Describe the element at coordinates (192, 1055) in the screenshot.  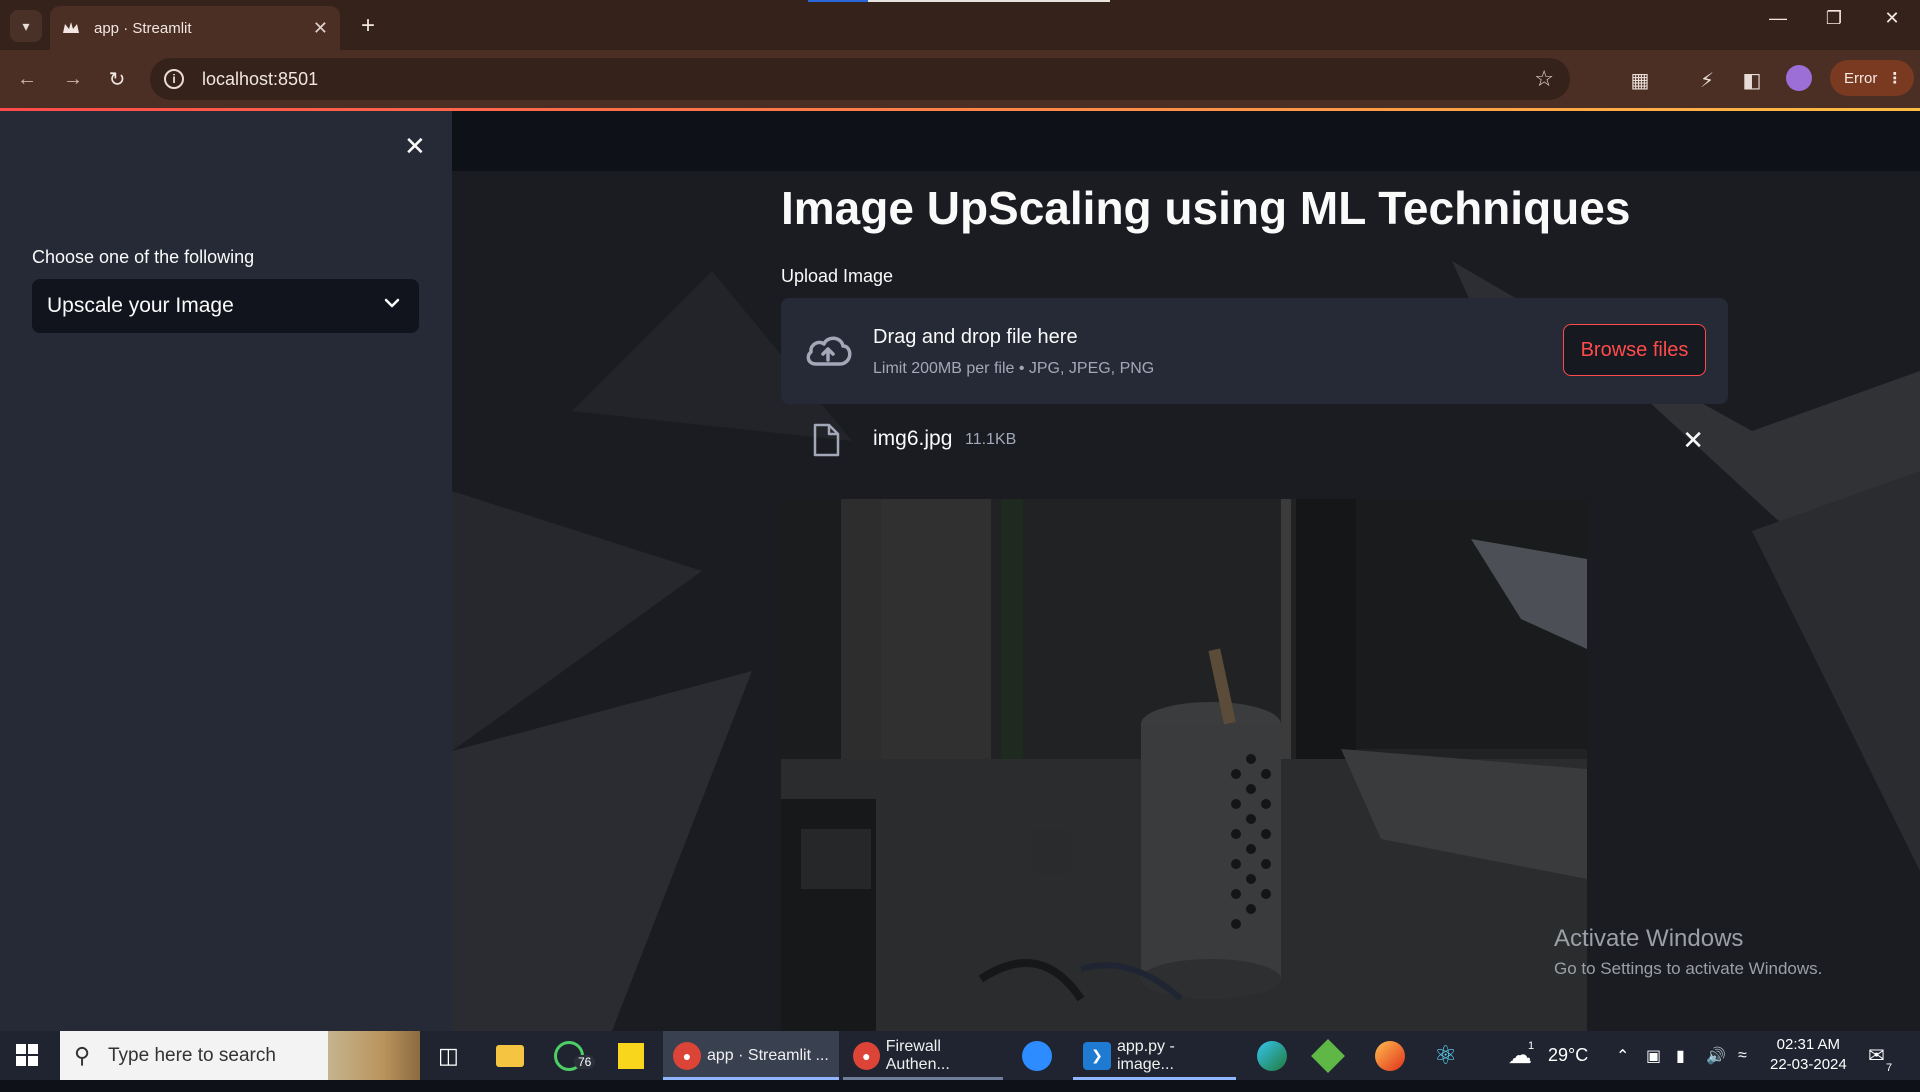
I see `taskbar-search-placeholder: Type here to search` at that location.